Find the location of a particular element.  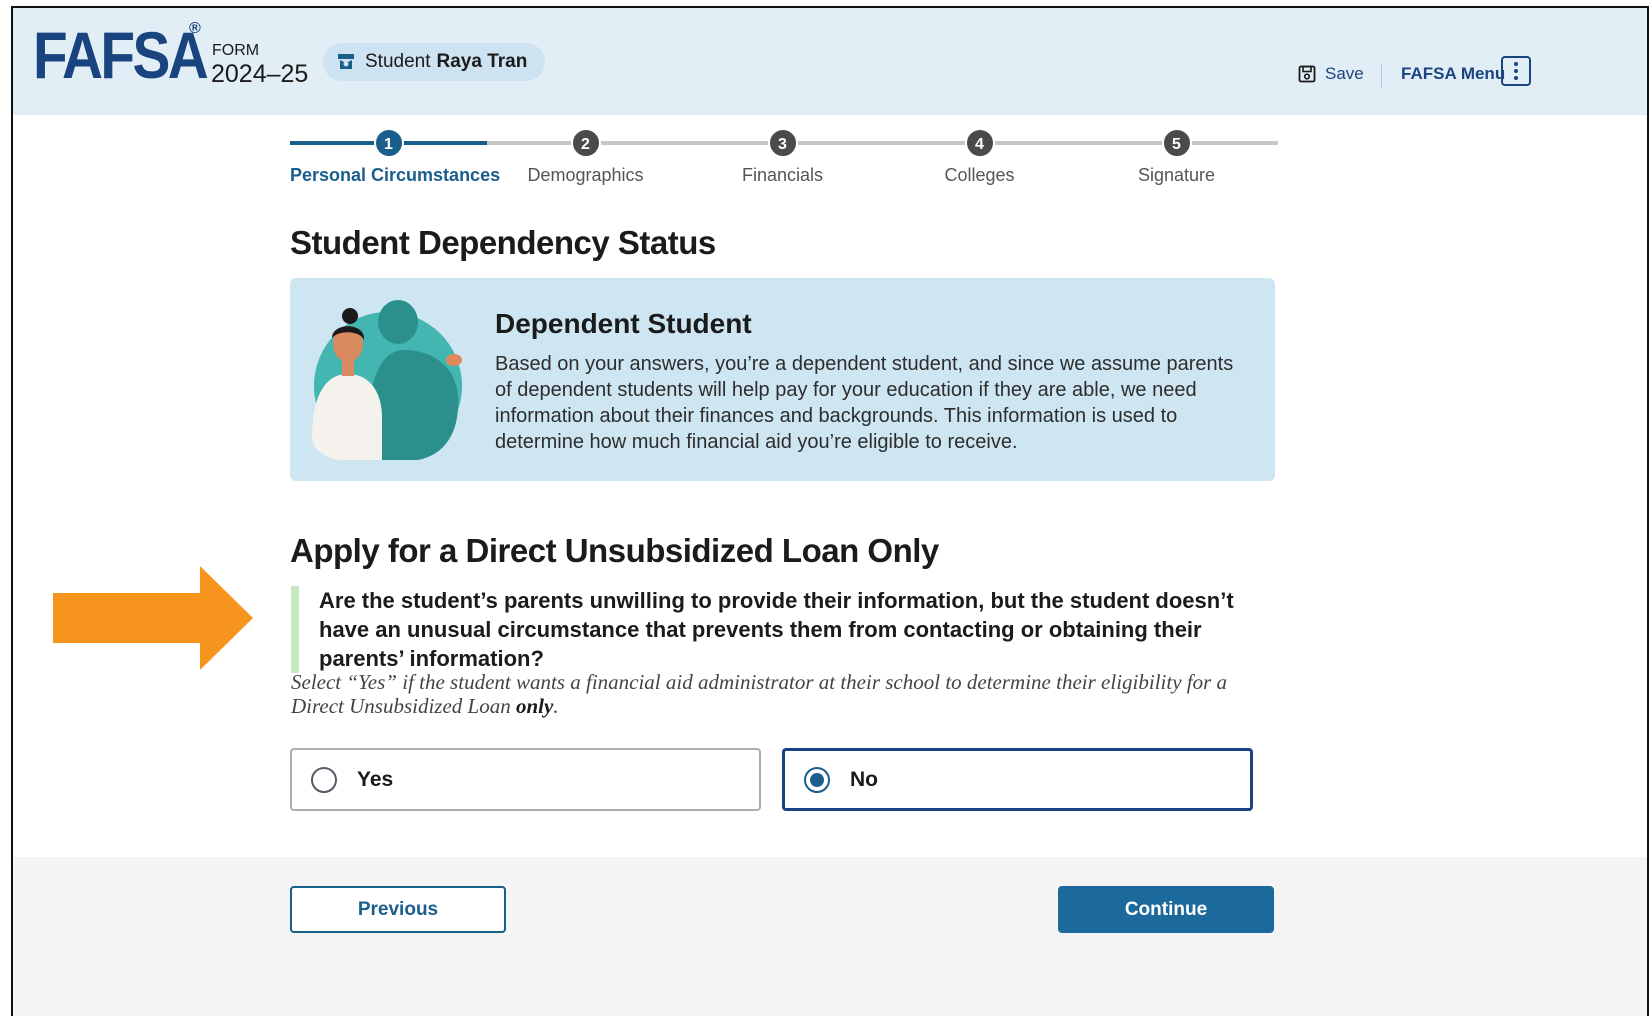

step-label: Colleges is located at coordinates (979, 175).